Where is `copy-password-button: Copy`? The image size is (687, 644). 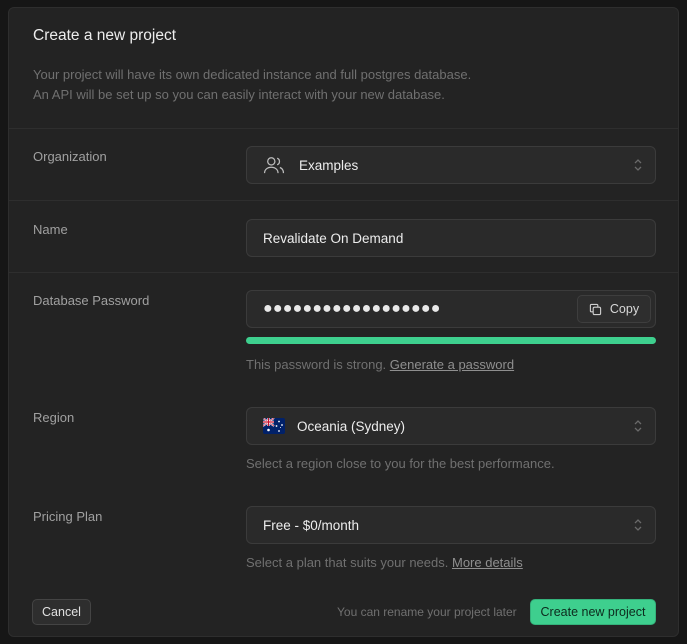 copy-password-button: Copy is located at coordinates (614, 309).